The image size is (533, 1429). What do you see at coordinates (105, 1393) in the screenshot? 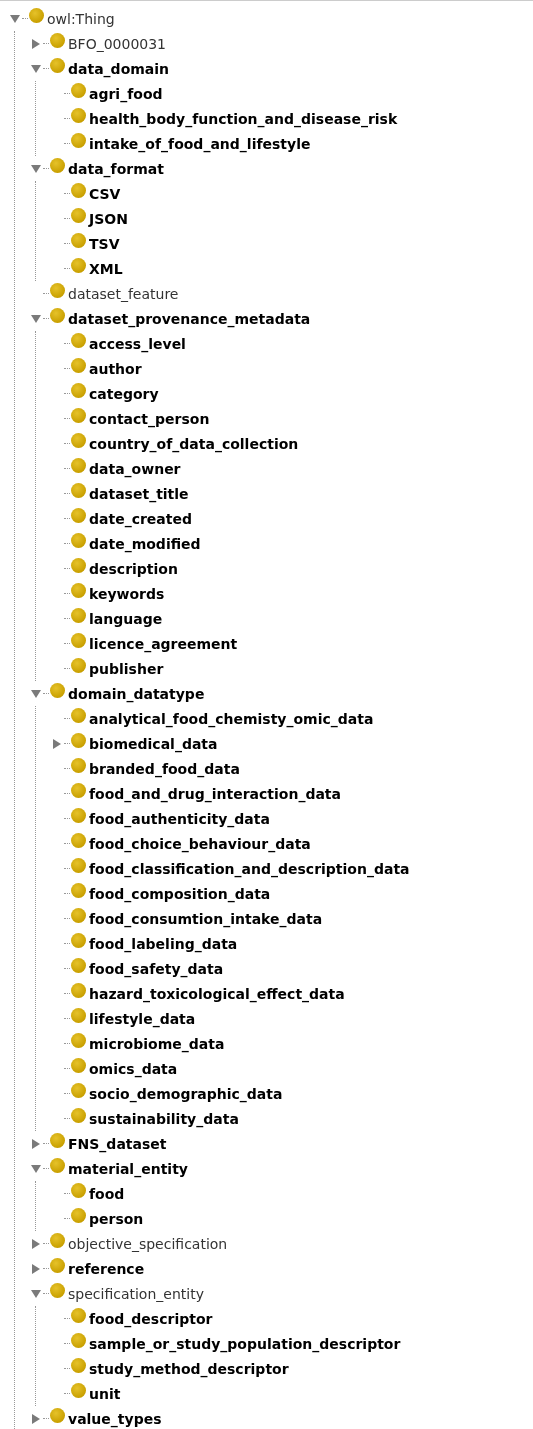
I see `tree-item: unit` at bounding box center [105, 1393].